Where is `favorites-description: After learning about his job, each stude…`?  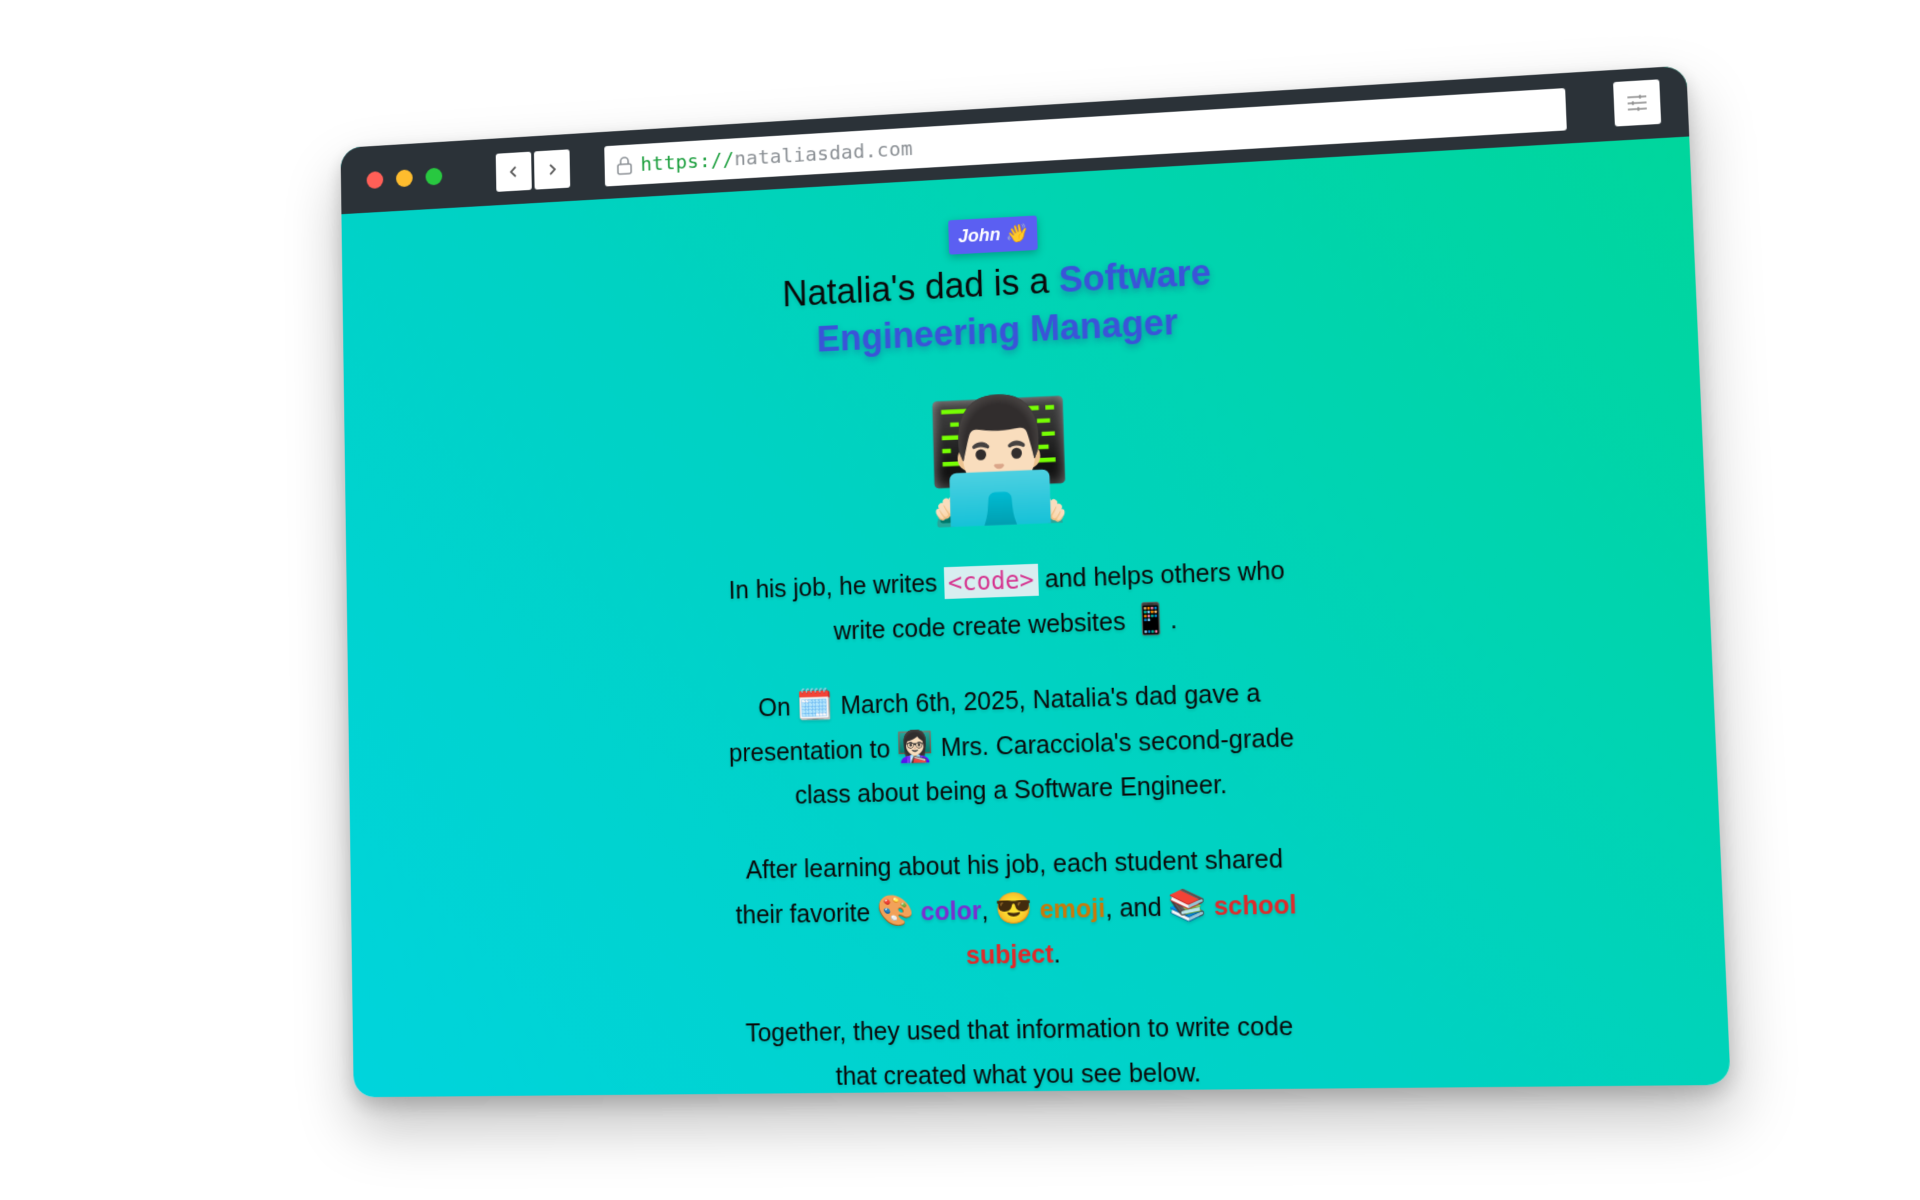
favorites-description: After learning about his job, each stude… is located at coordinates (1017, 908).